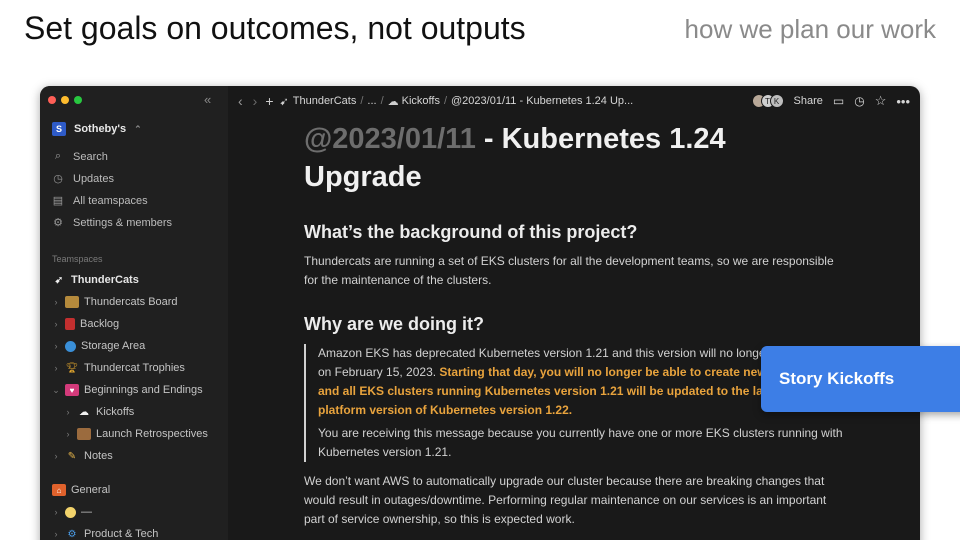  I want to click on history-icon: ◷, so click(859, 101).